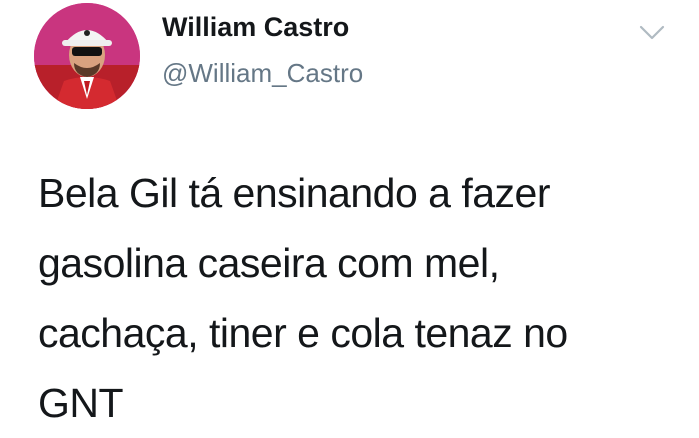 This screenshot has height=438, width=699. What do you see at coordinates (294, 193) in the screenshot?
I see `tweet-text-line: Bela Gil tá ensinando a fazer` at bounding box center [294, 193].